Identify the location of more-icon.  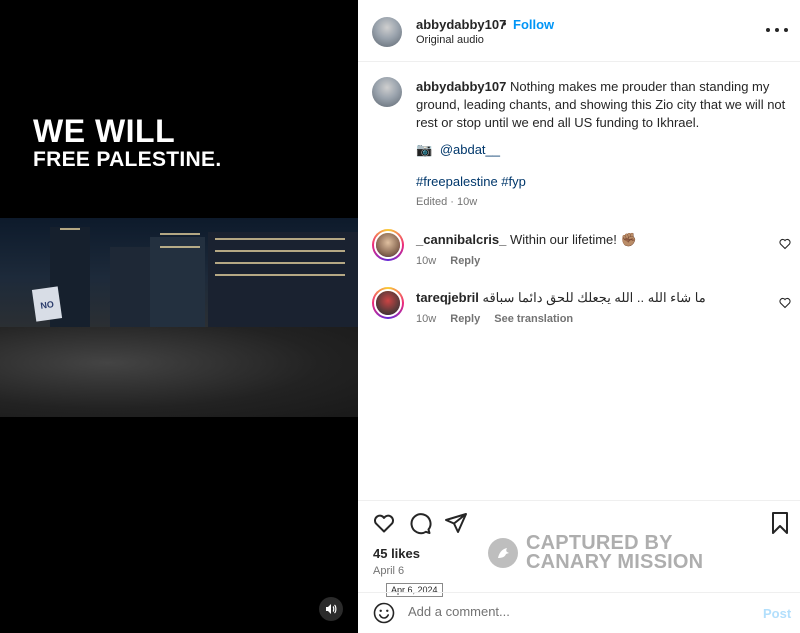
(768, 30).